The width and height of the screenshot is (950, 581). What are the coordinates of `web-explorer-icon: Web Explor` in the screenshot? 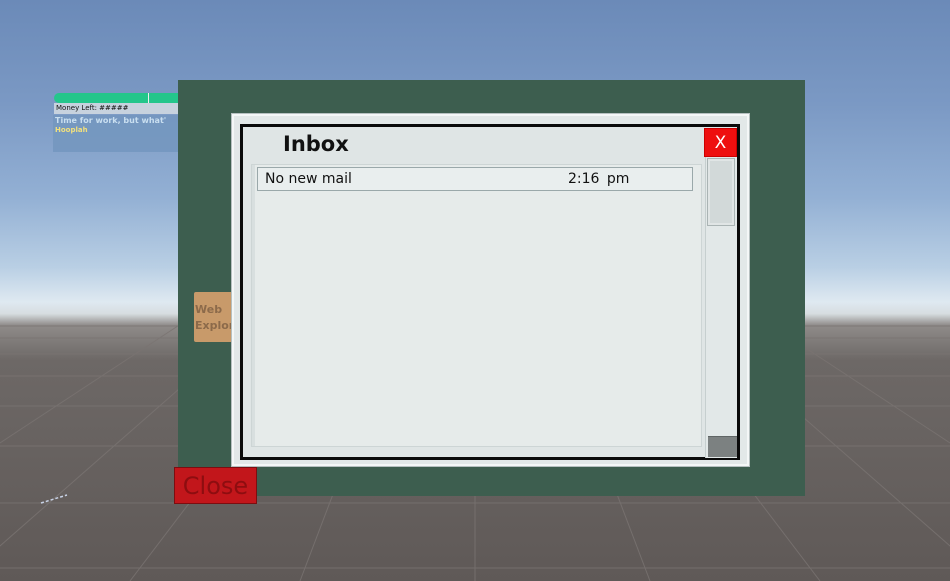 It's located at (215, 317).